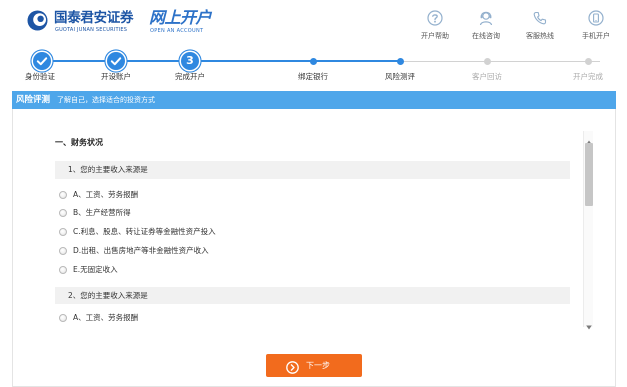 The height and width of the screenshot is (387, 627). I want to click on question-title: 1、您的主要收入来源是, so click(108, 169).